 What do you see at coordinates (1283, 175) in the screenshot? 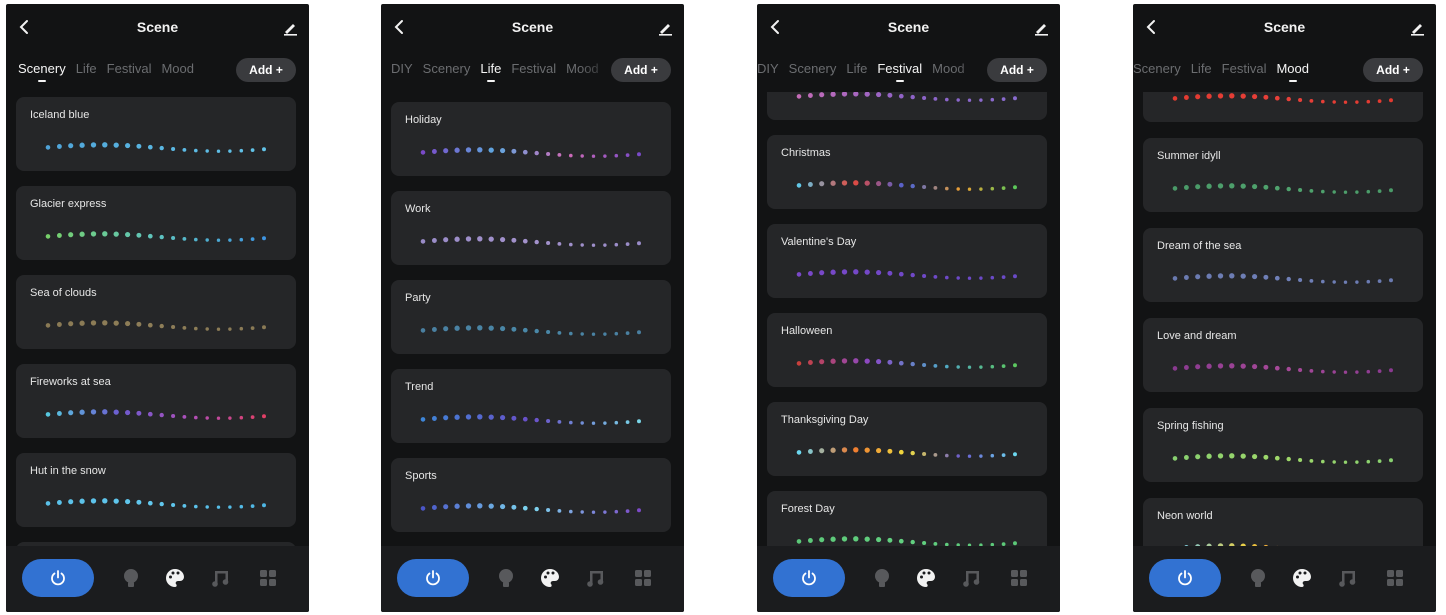
I see `scene-card: Summer idyll` at bounding box center [1283, 175].